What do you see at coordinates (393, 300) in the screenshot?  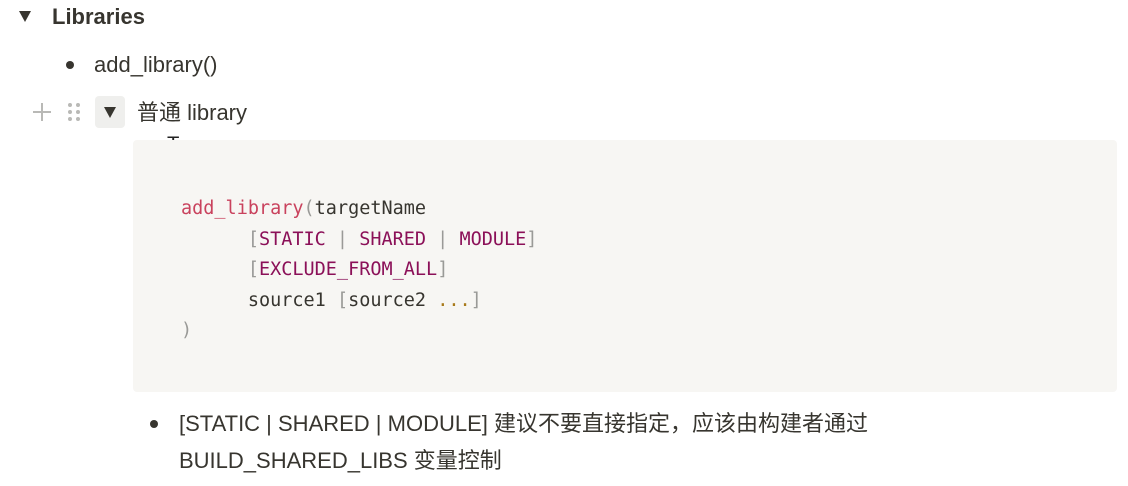 I see `code-source: source2` at bounding box center [393, 300].